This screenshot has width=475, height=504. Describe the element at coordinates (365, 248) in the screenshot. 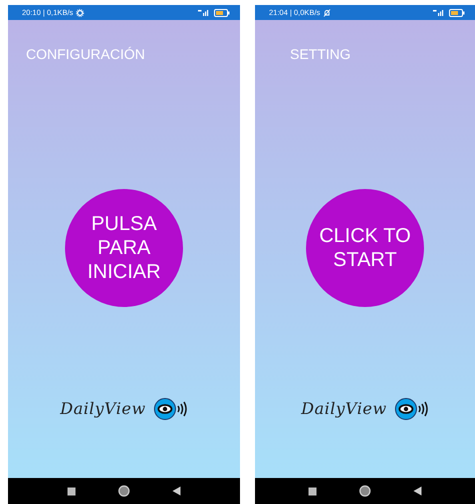

I see `start-button: CLICK TO START` at that location.